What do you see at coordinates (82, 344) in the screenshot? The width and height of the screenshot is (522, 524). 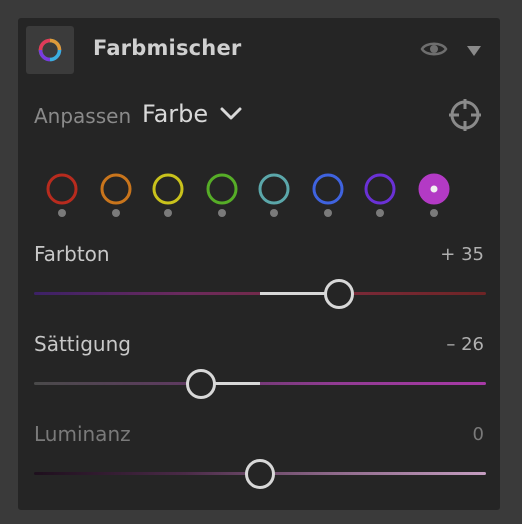 I see `slider-label-saturation: Sättigung` at bounding box center [82, 344].